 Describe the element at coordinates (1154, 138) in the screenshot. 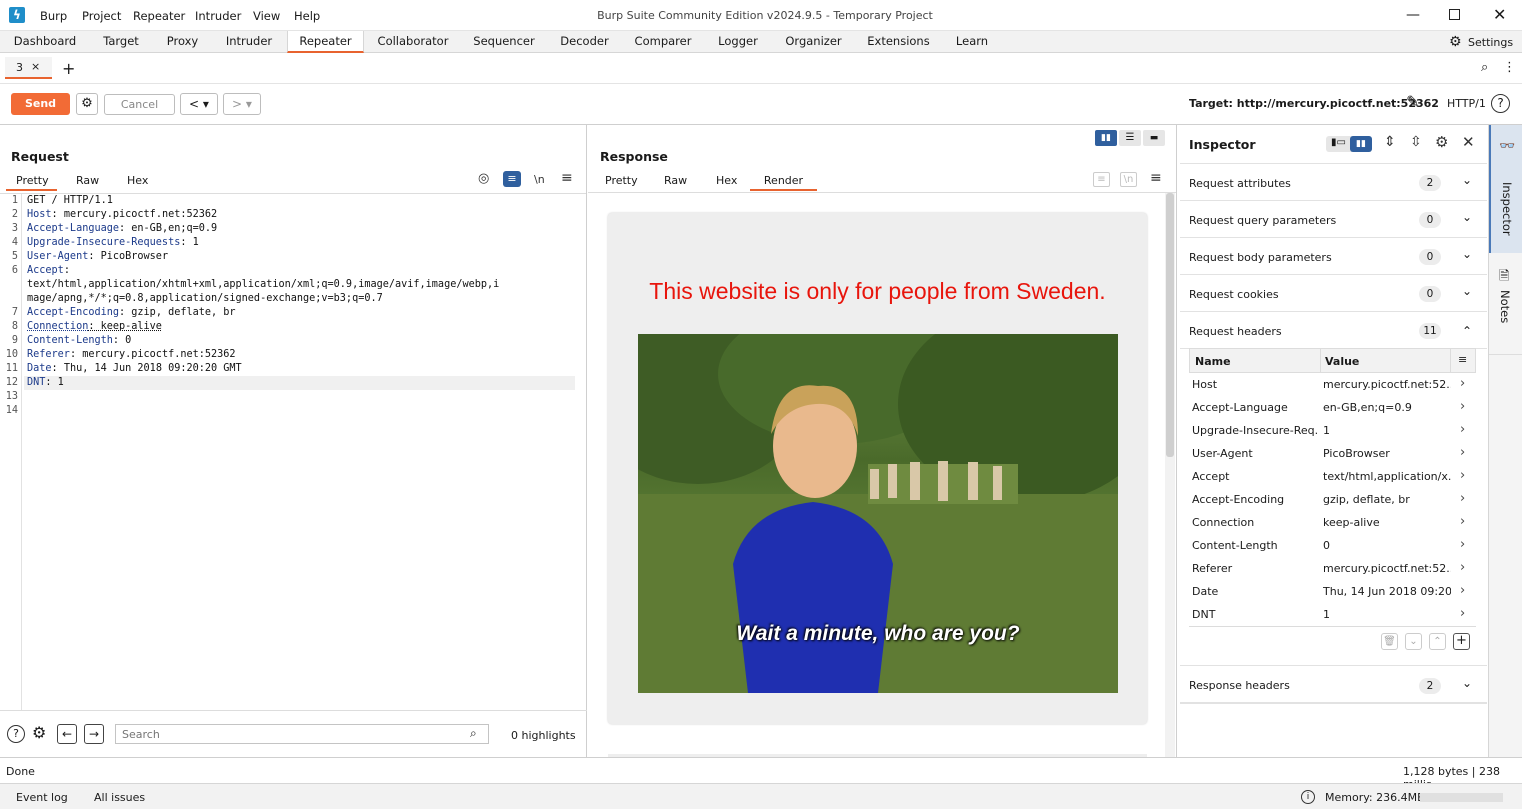

I see `layout-tabs-button: ▬` at that location.